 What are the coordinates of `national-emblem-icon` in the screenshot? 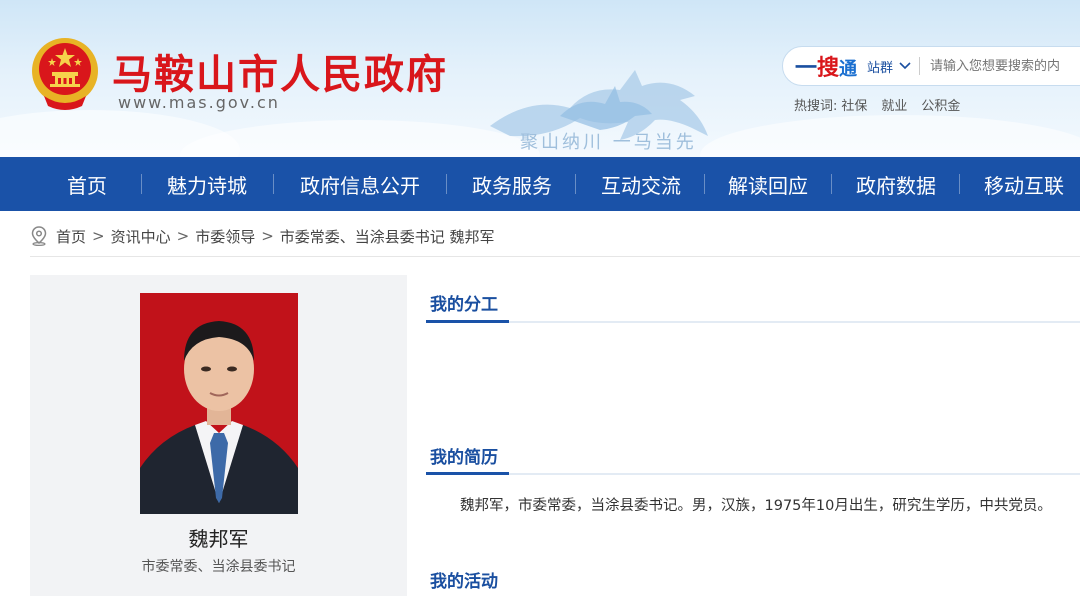 It's located at (65, 73).